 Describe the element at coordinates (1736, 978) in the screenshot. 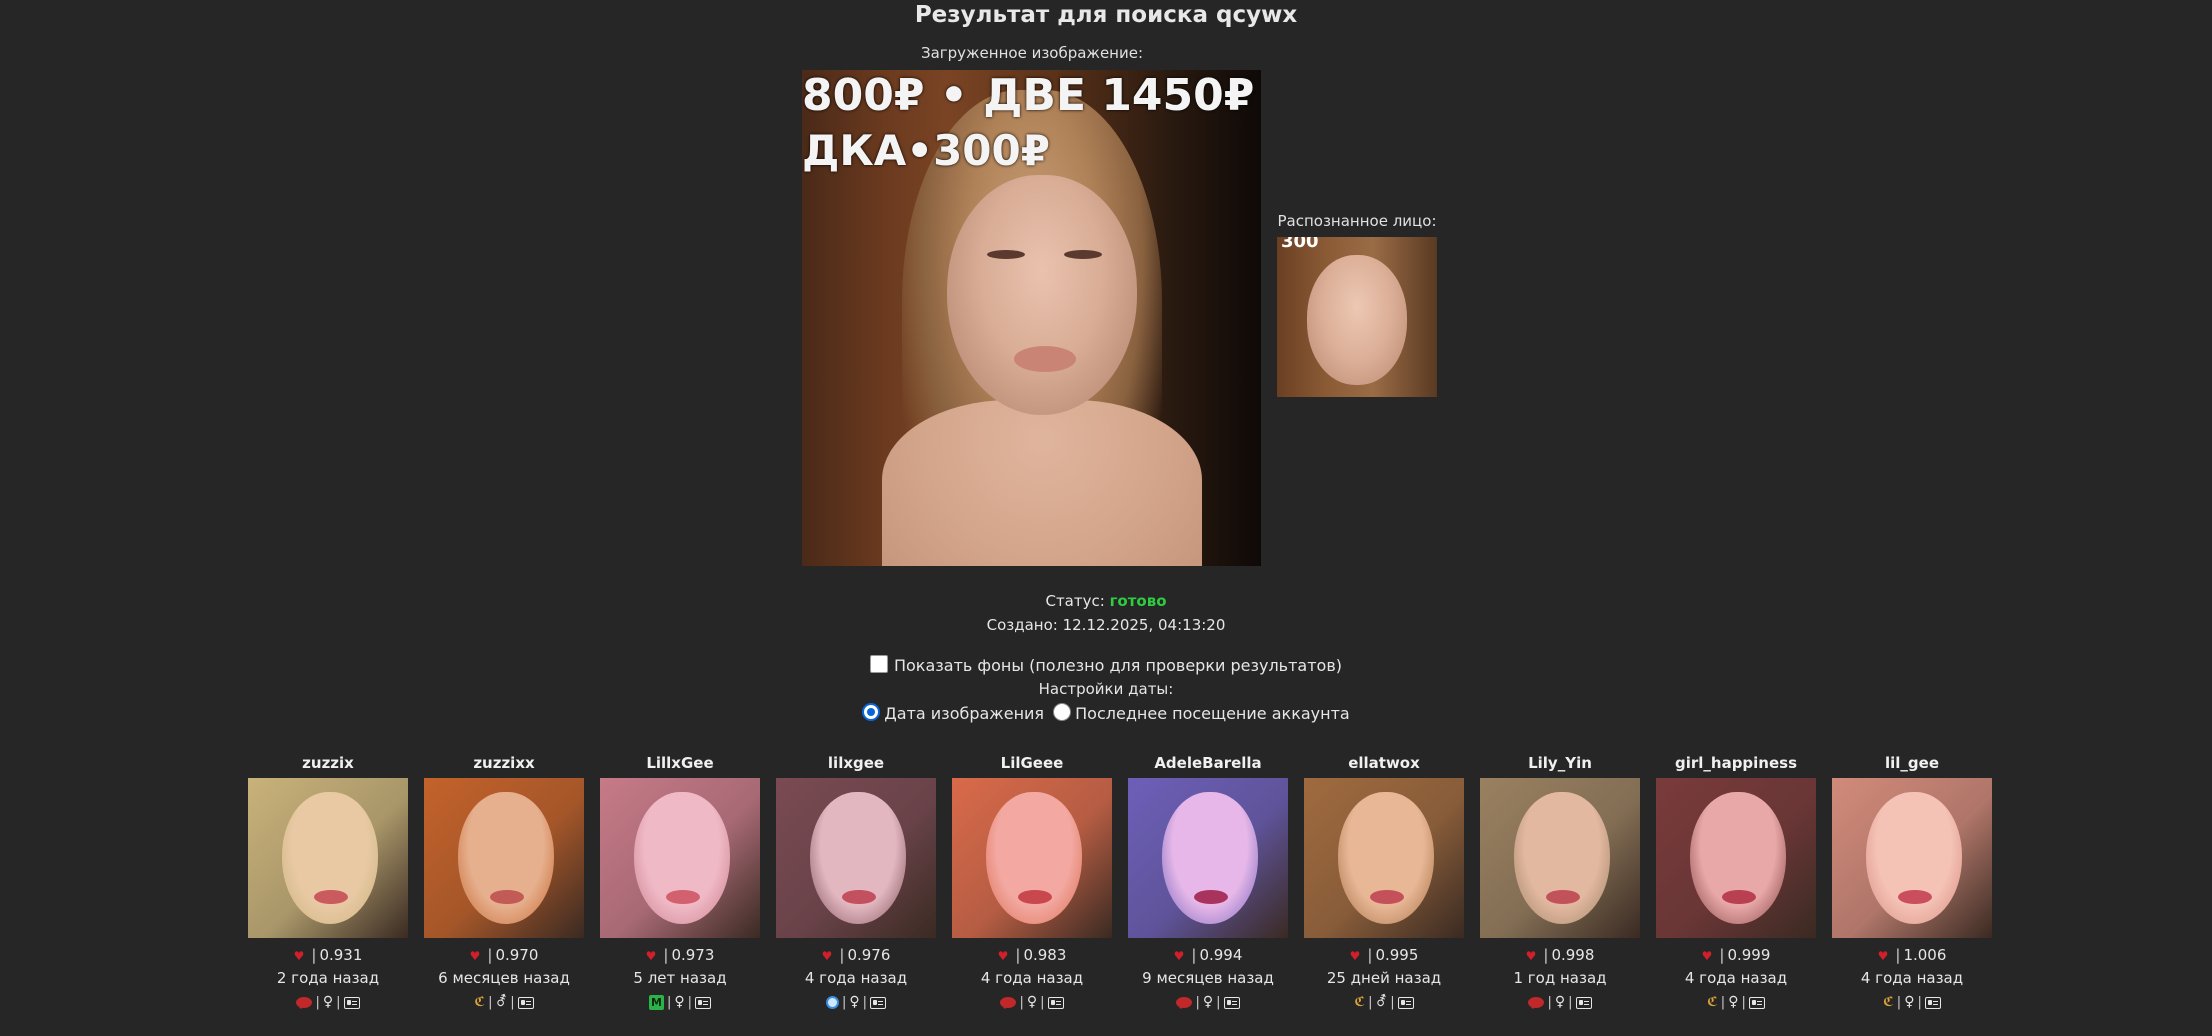

I see `result-age: 4 года назад` at that location.